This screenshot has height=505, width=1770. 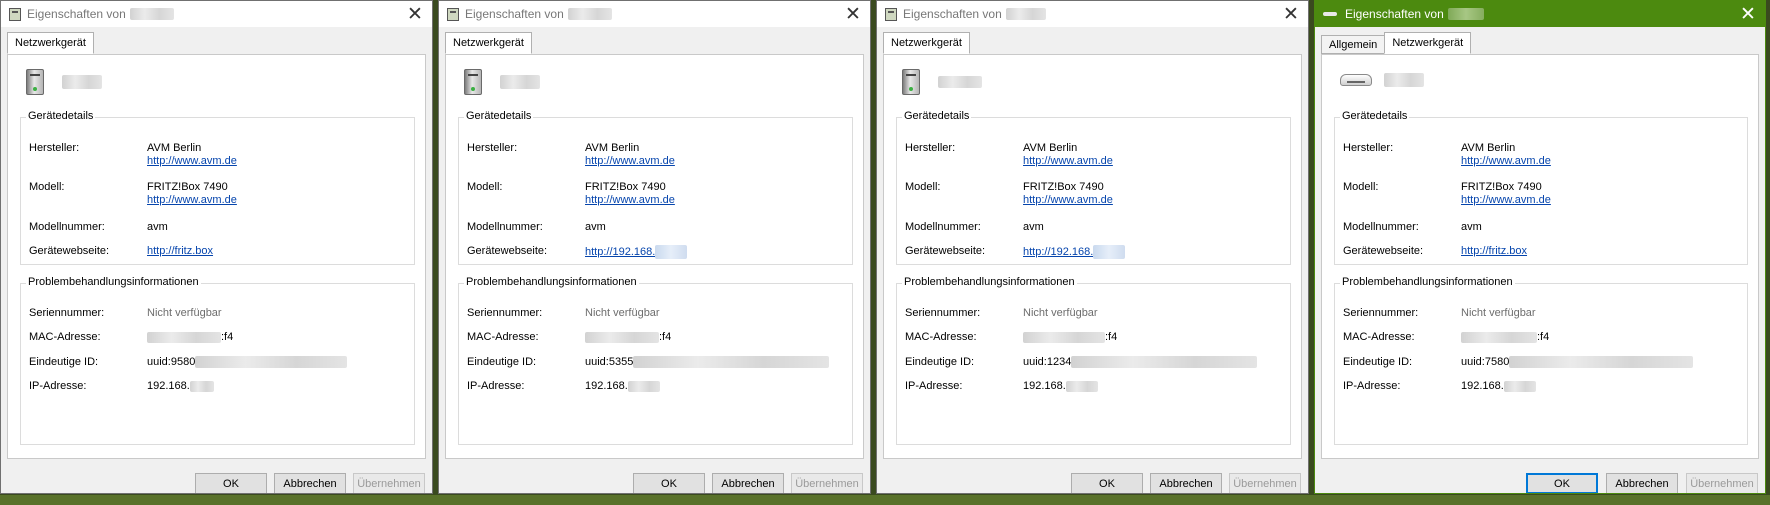 I want to click on uid-value: uuid:5355, so click(x=707, y=362).